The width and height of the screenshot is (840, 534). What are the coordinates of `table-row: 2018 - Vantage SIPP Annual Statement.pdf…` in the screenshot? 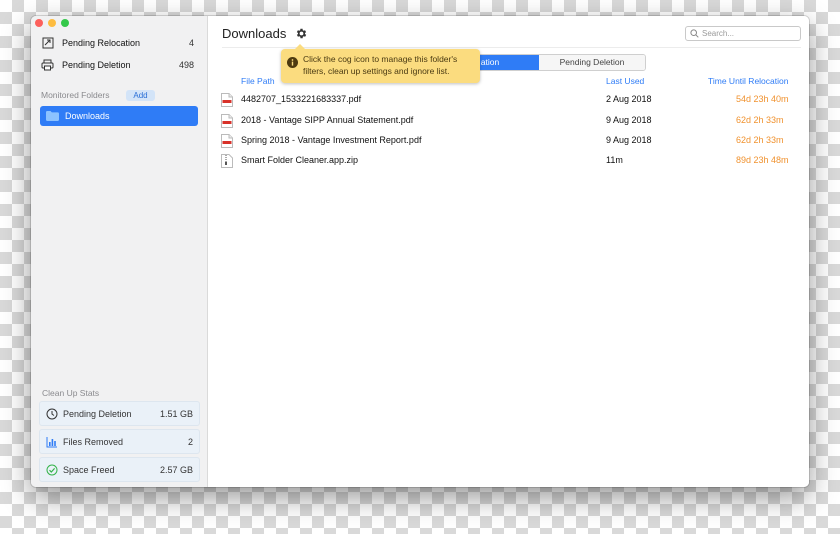 It's located at (511, 121).